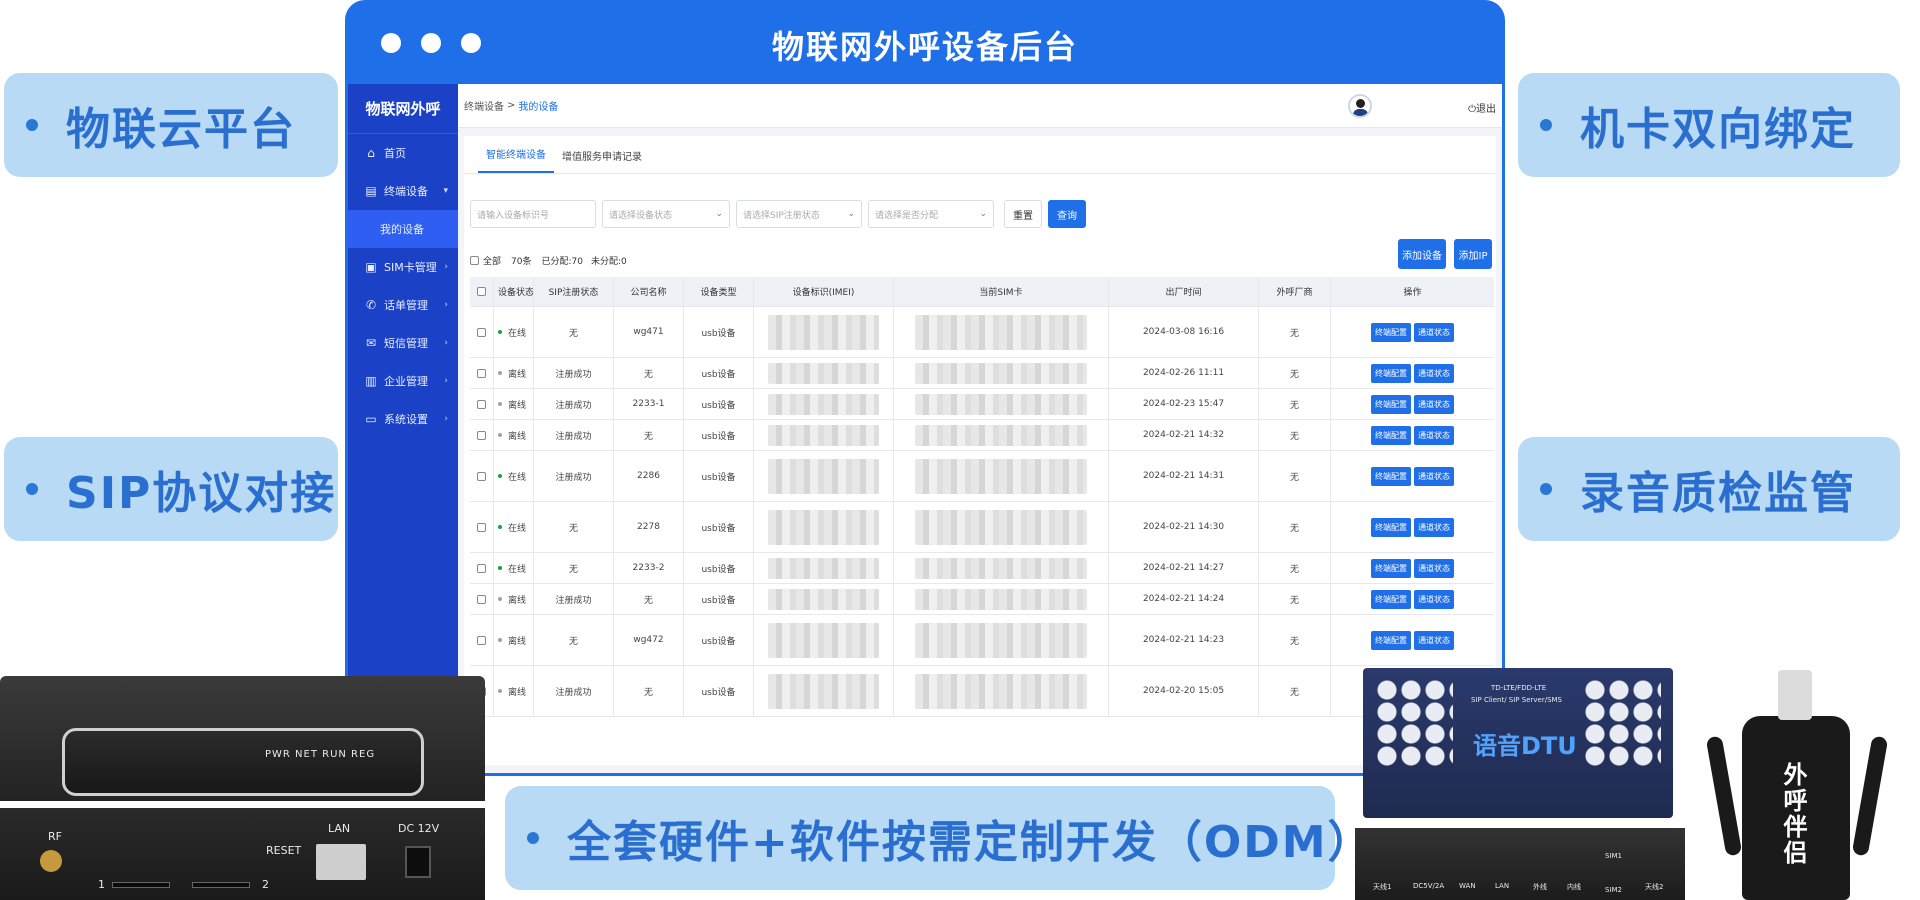 The image size is (1920, 900). I want to click on sip-cell: 注册成功, so click(574, 476).